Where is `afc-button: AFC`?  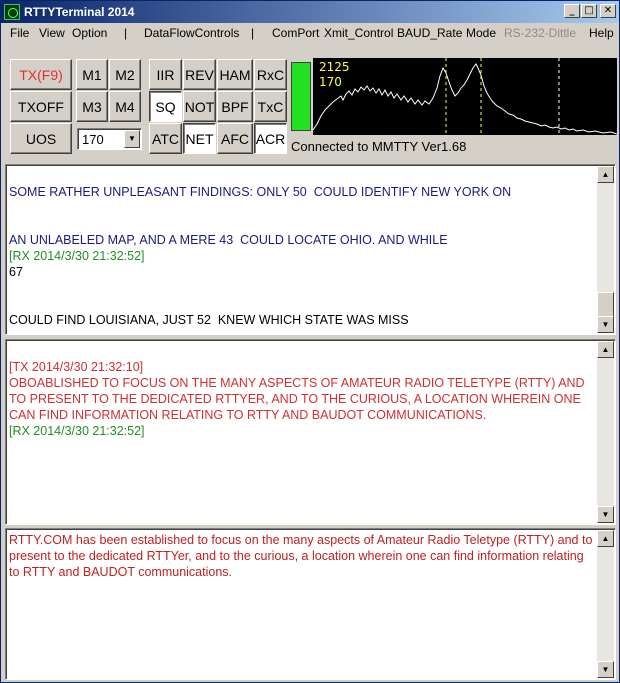 afc-button: AFC is located at coordinates (235, 138).